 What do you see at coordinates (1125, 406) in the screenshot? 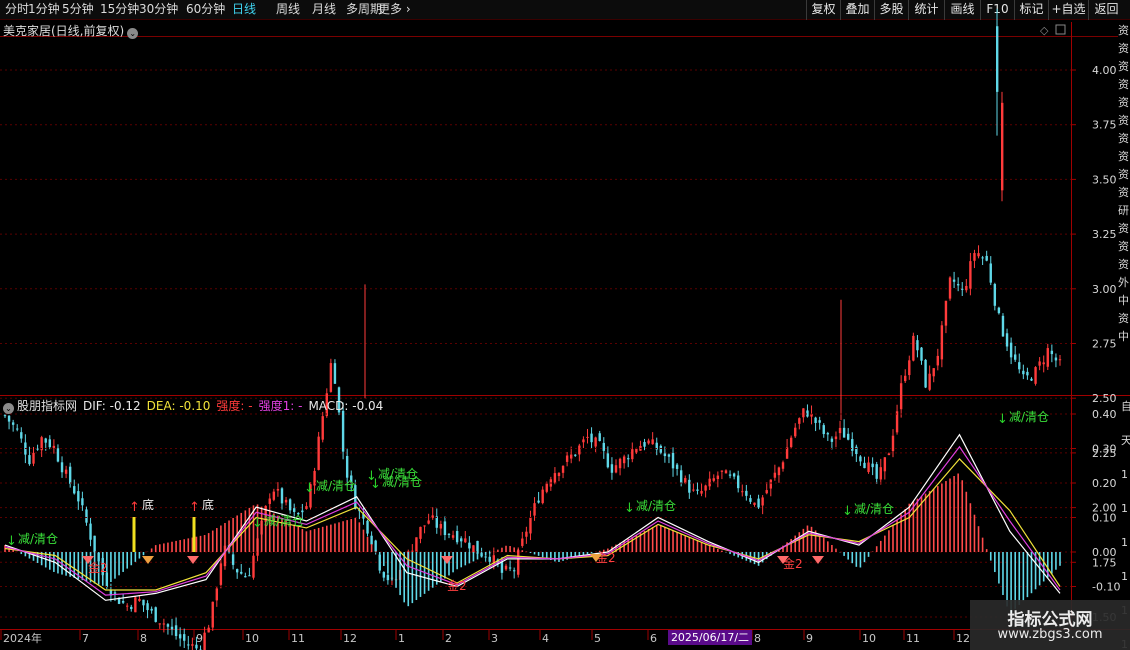
I see `macd-strip-char: 自` at bounding box center [1125, 406].